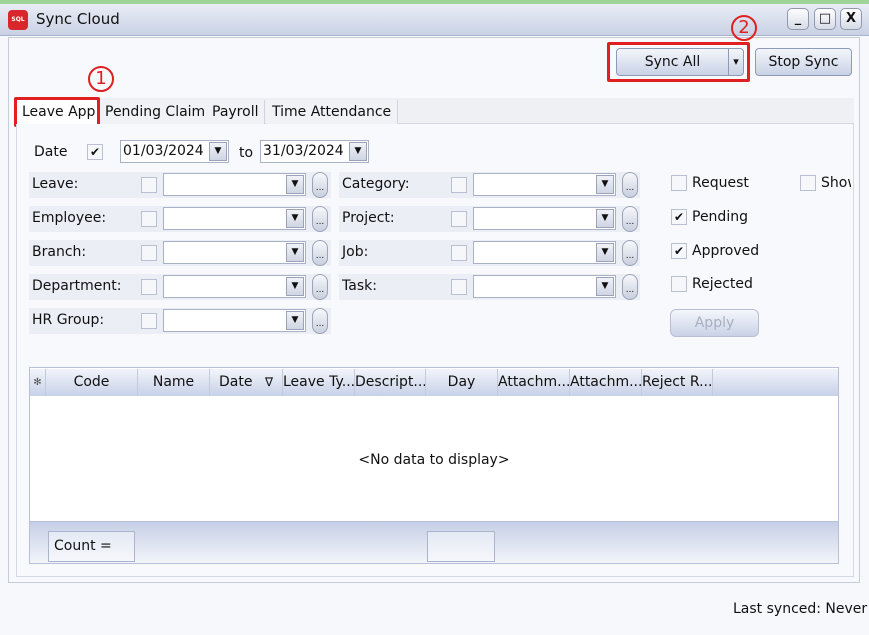  What do you see at coordinates (459, 287) in the screenshot?
I see `task-filter-checkbox` at bounding box center [459, 287].